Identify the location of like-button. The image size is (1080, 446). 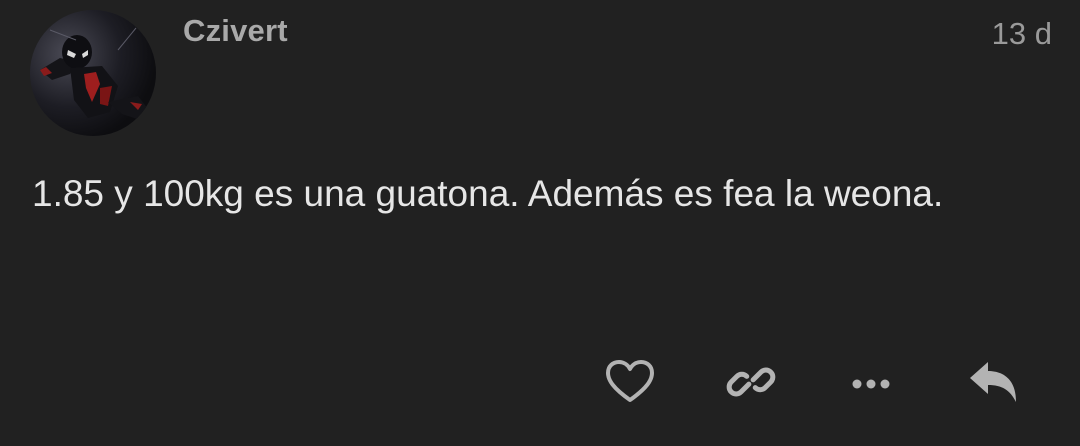
(630, 382).